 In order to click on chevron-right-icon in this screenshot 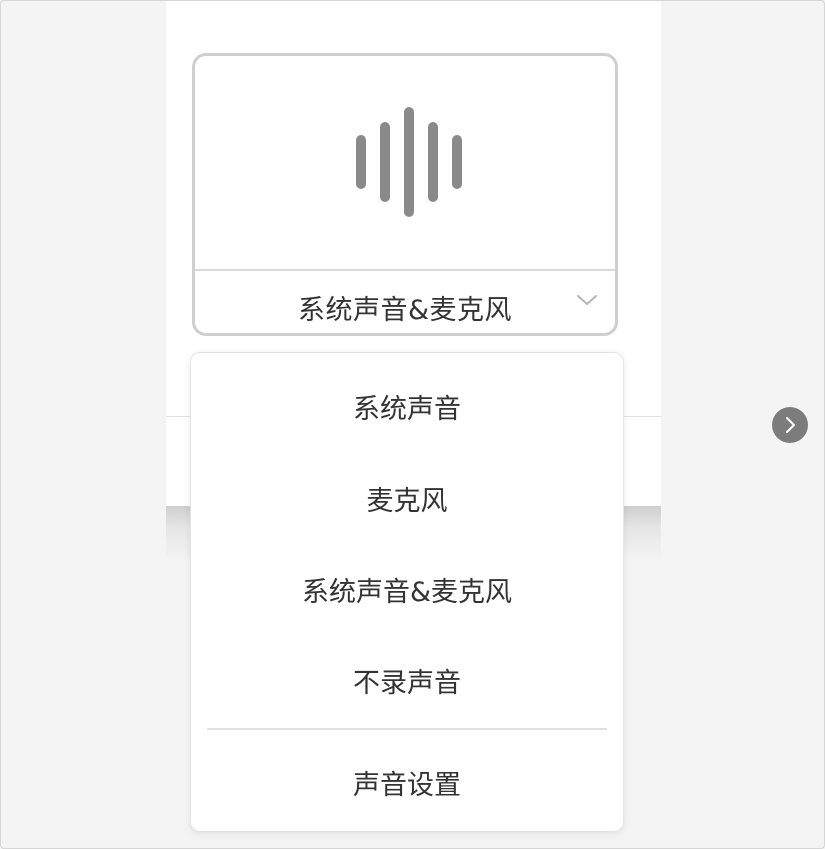, I will do `click(790, 425)`.